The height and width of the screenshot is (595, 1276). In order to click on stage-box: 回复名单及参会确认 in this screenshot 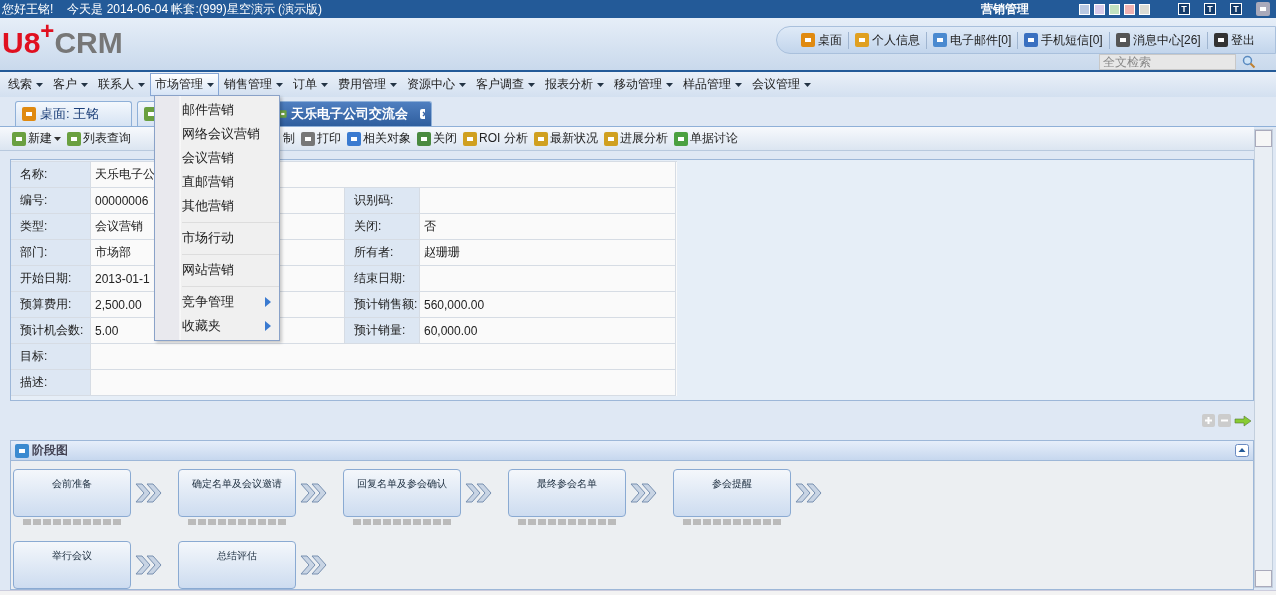, I will do `click(402, 493)`.